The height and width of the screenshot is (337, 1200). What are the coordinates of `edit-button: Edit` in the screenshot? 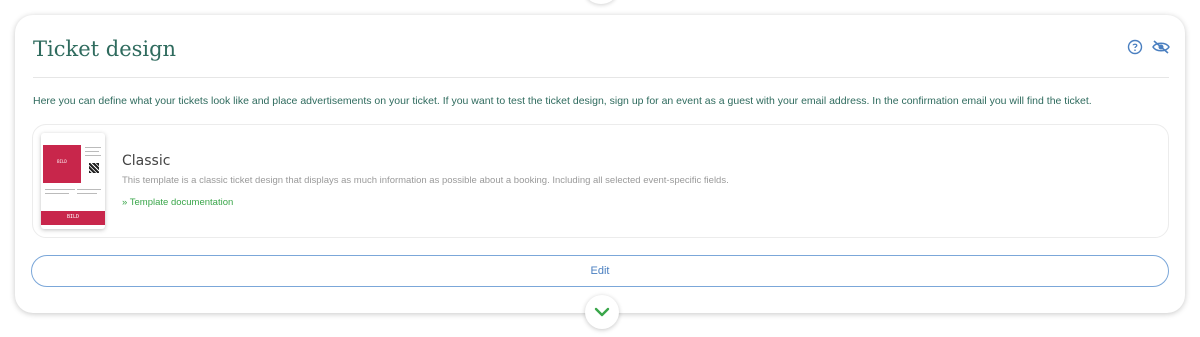 It's located at (600, 271).